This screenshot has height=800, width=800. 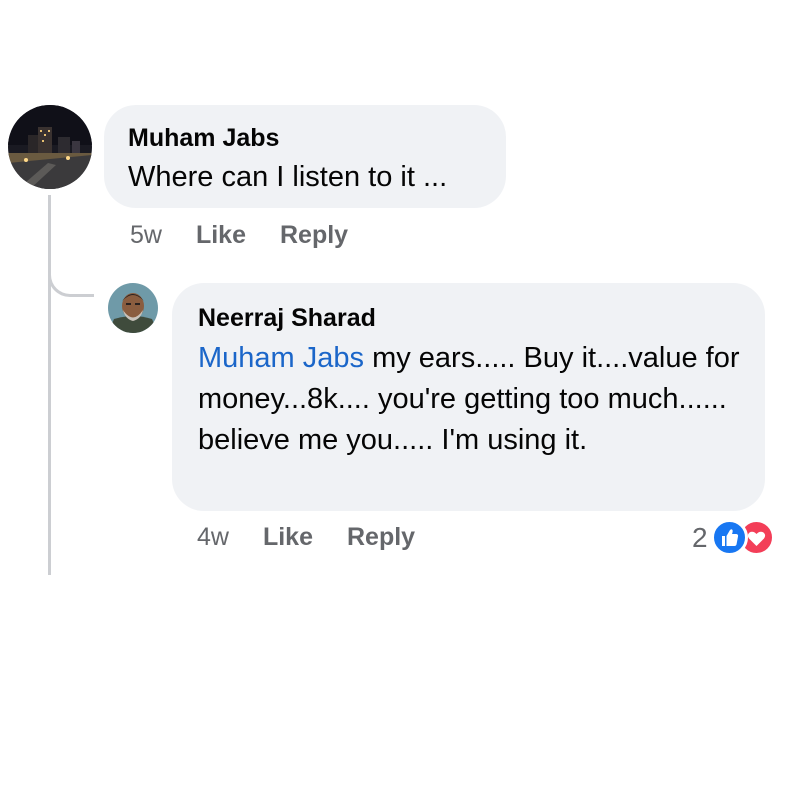 I want to click on reply-author: Neerraj Sharad, so click(x=468, y=318).